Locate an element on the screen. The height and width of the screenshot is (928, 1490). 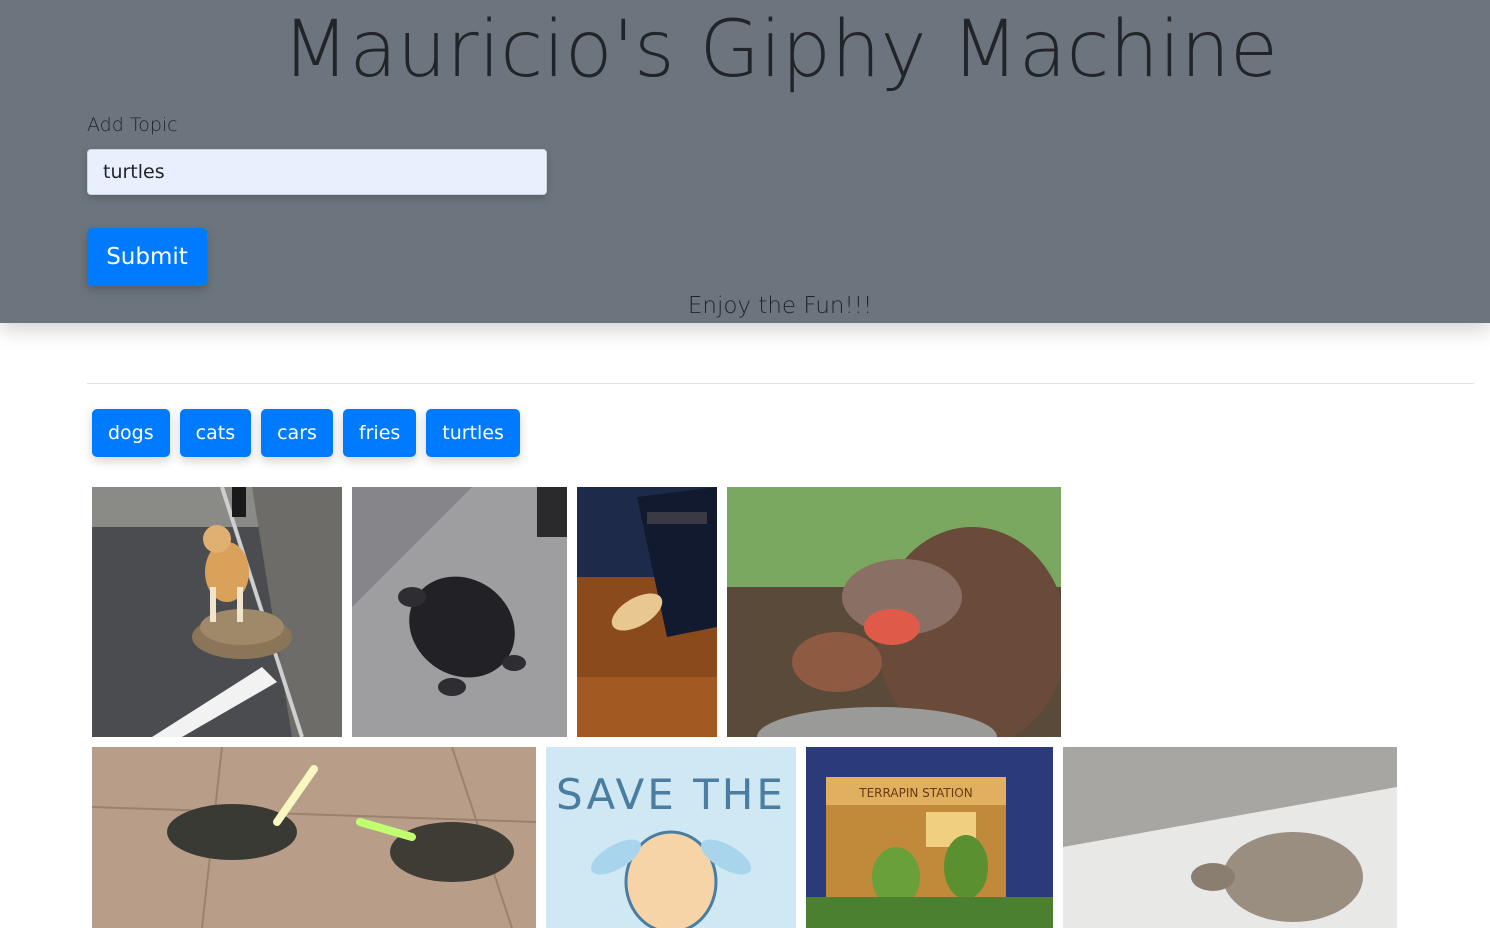
gif-dog-riding-tortoise is located at coordinates (217, 612).